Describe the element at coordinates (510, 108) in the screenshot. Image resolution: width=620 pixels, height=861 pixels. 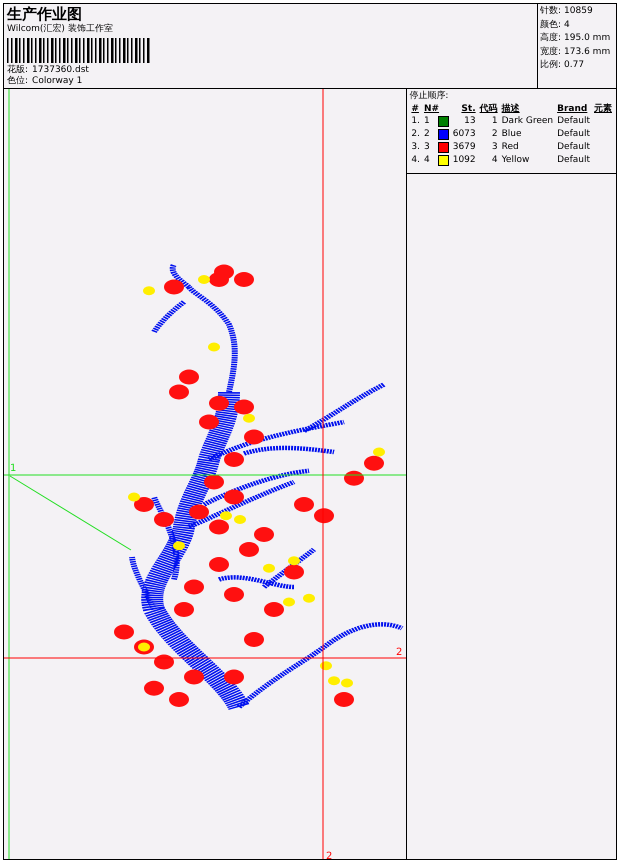
I see `column-header: 描述` at that location.